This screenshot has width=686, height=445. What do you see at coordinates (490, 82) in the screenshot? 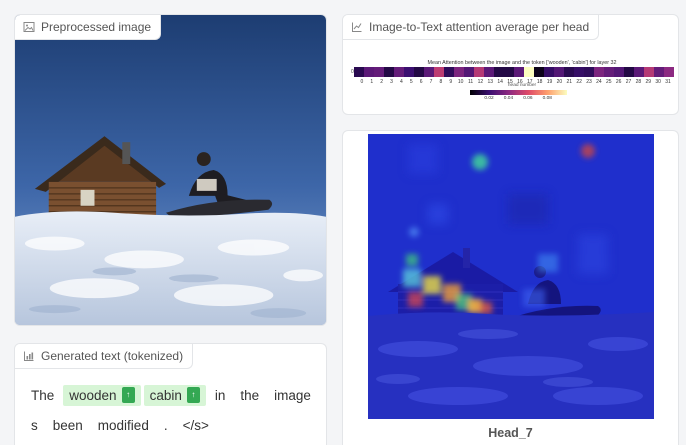
I see `heatmap-x-tick: 13` at bounding box center [490, 82].